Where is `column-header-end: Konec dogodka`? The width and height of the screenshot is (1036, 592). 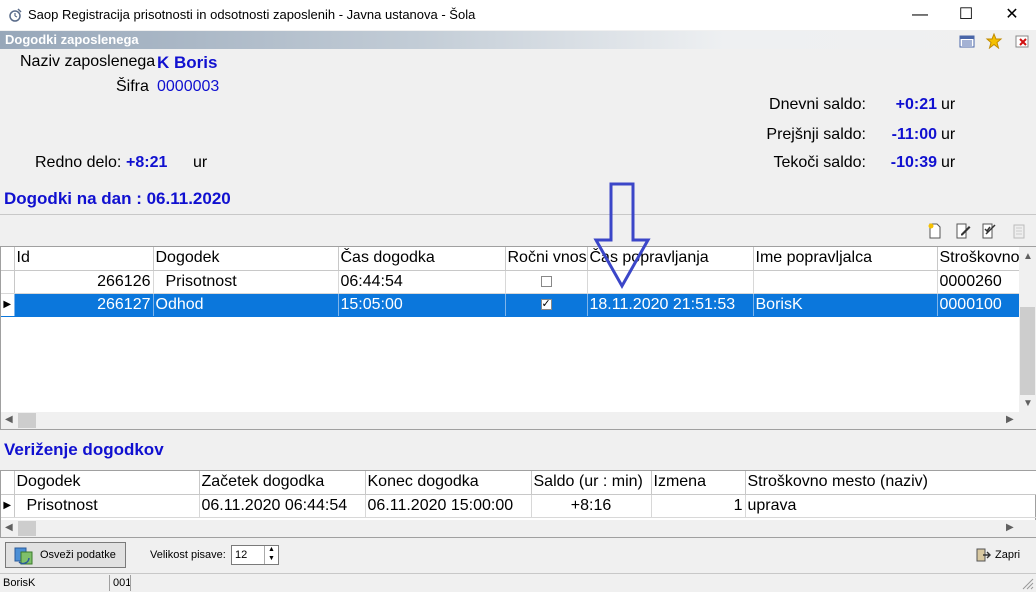 column-header-end: Konec dogodka is located at coordinates (448, 483).